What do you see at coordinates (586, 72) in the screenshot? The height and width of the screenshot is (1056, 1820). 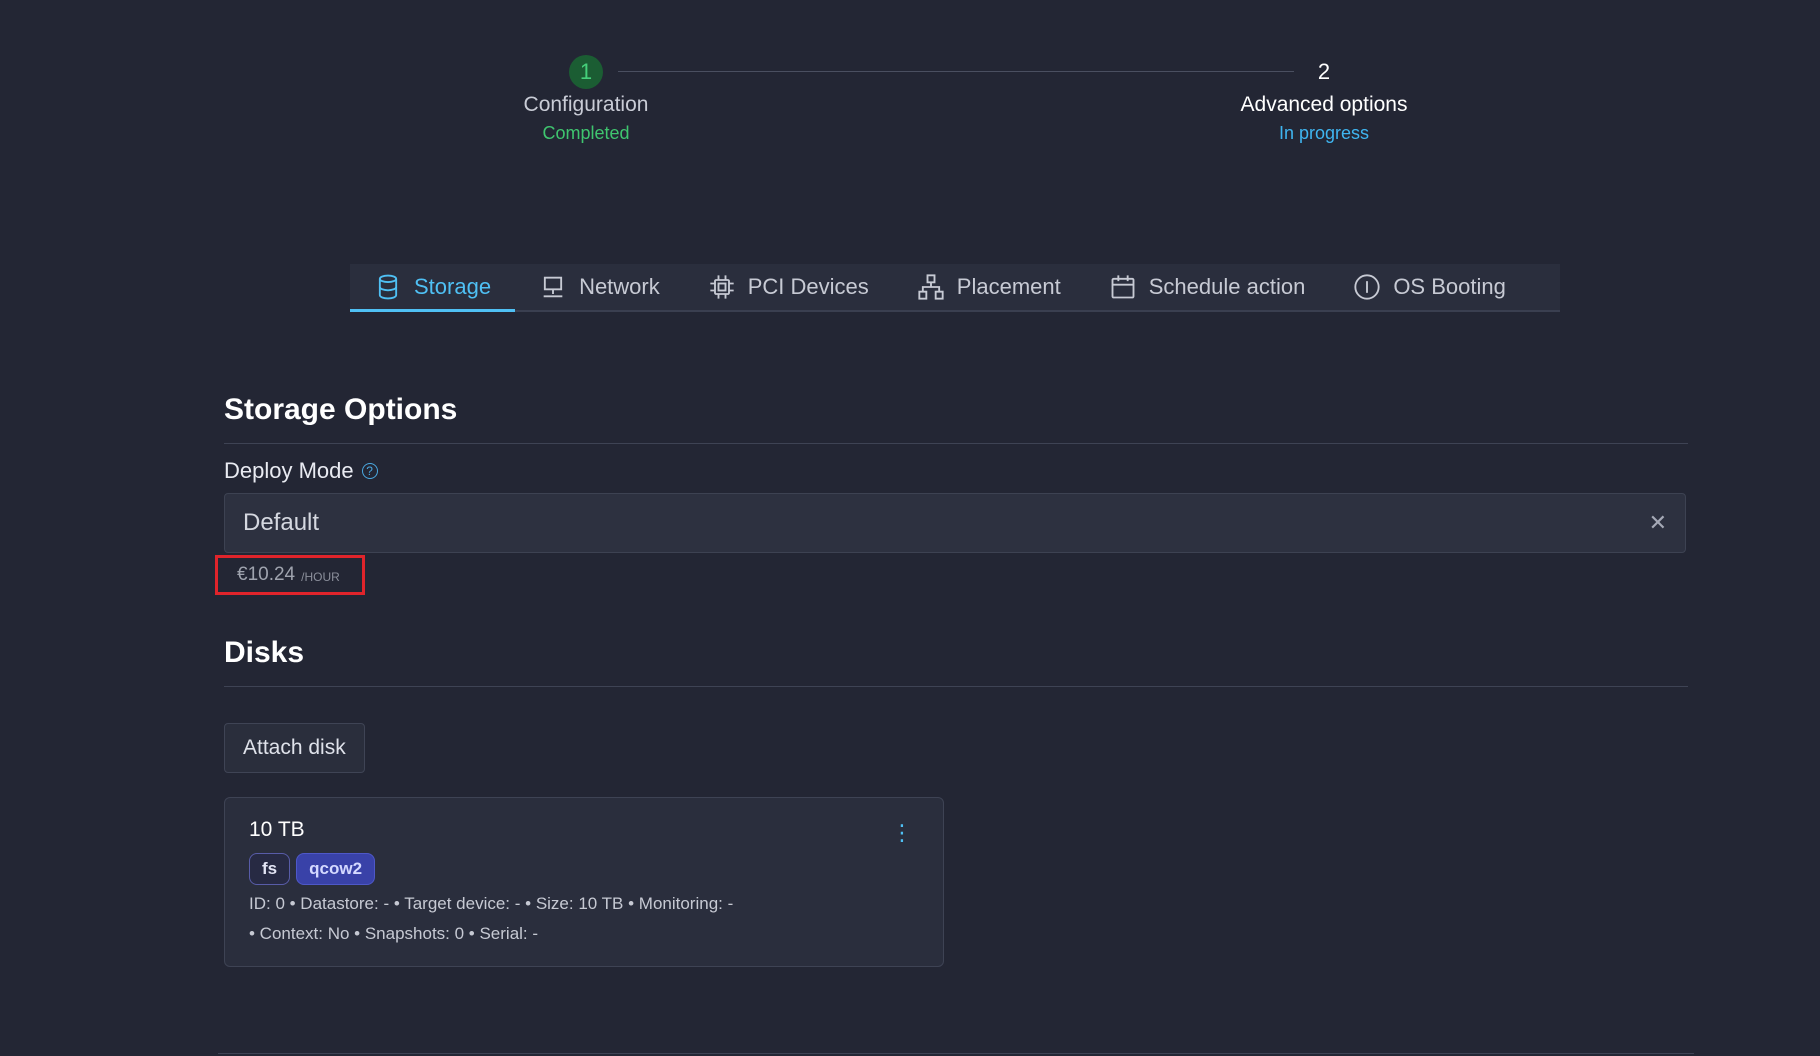 I see `step-number-badge: 1` at bounding box center [586, 72].